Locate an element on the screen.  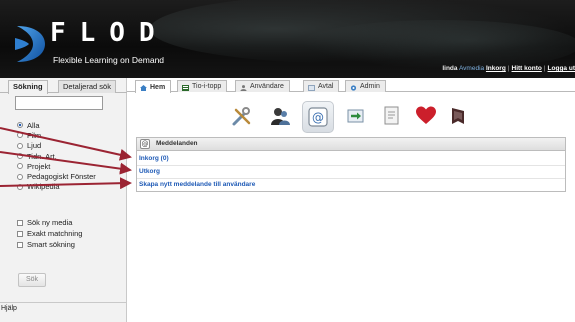
tab-label: Avtal is located at coordinates (326, 86).